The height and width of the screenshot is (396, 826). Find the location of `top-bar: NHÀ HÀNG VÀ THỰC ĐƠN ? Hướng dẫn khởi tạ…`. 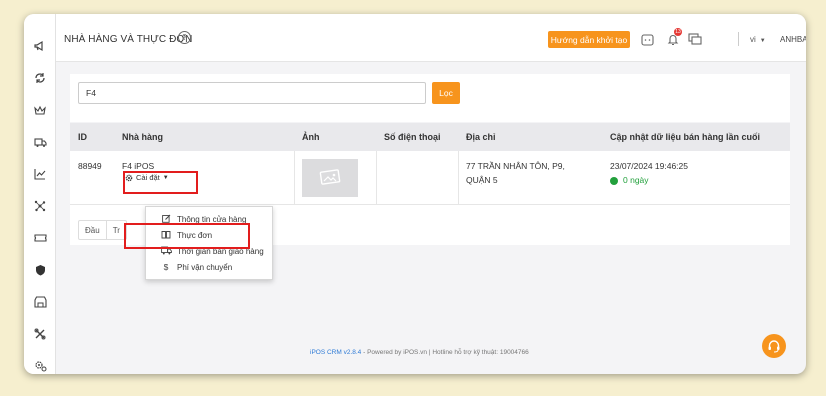

top-bar: NHÀ HÀNG VÀ THỰC ĐƠN ? Hướng dẫn khởi tạ… is located at coordinates (431, 38).